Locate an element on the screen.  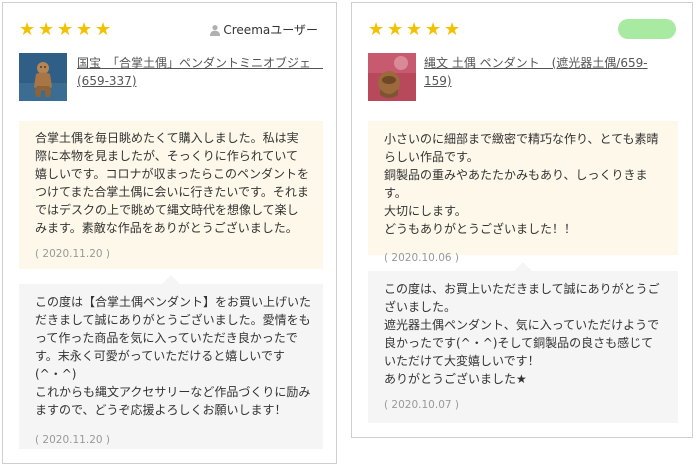
product-link: 縄文 土偶 ペンダント (遮光器土偶/659-159) is located at coordinates (549, 72).